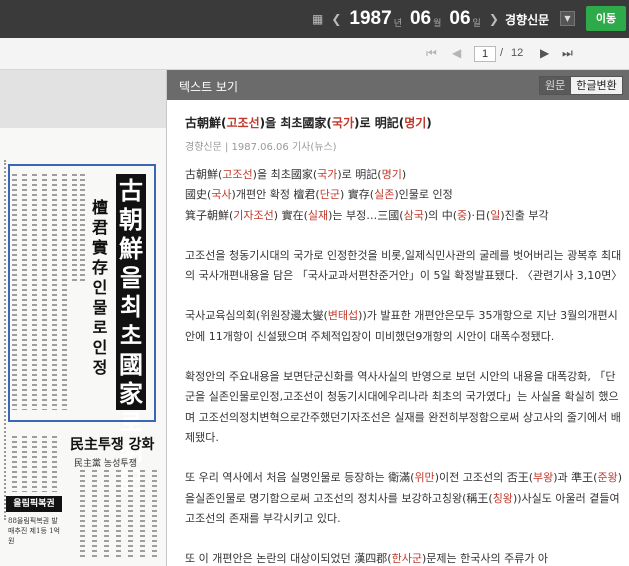 The image size is (629, 566). I want to click on next-page-icon: ▶, so click(544, 53).